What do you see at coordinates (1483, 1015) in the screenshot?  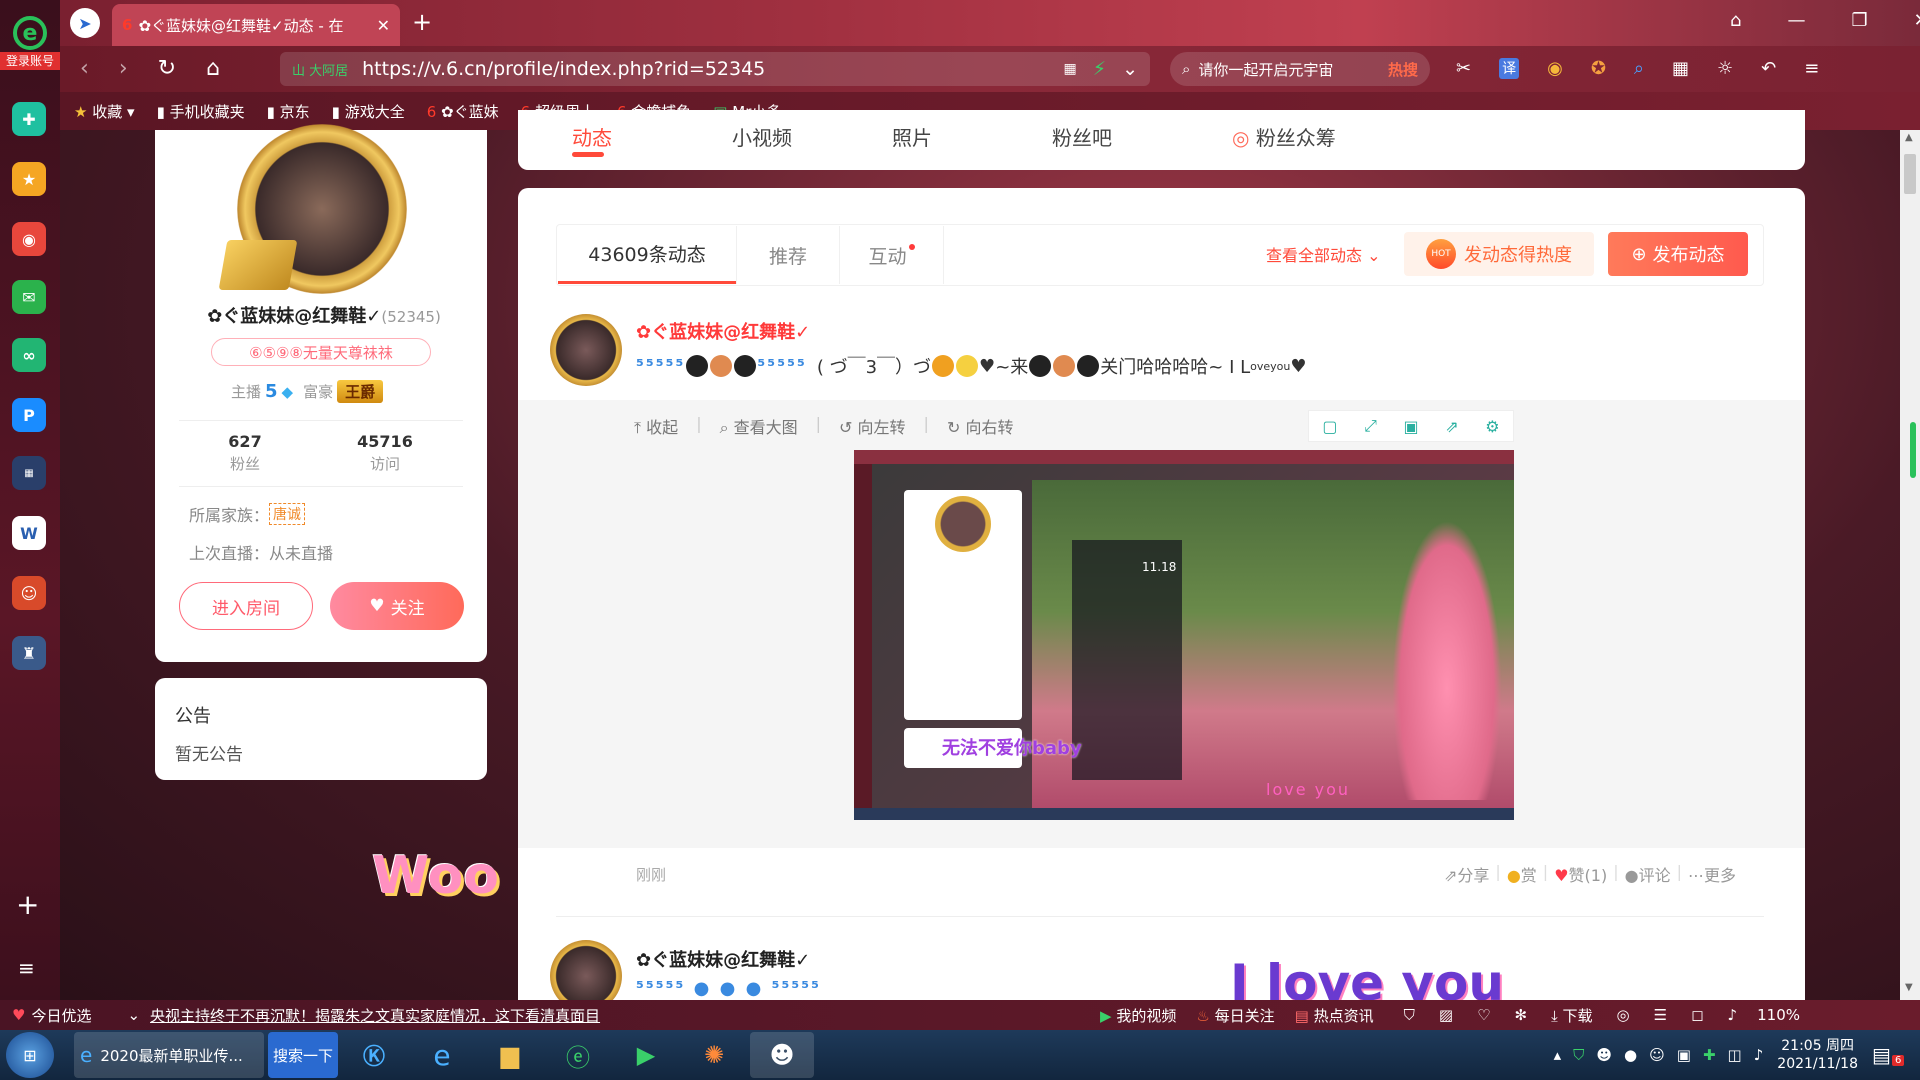 I see `health-icon: ♡` at bounding box center [1483, 1015].